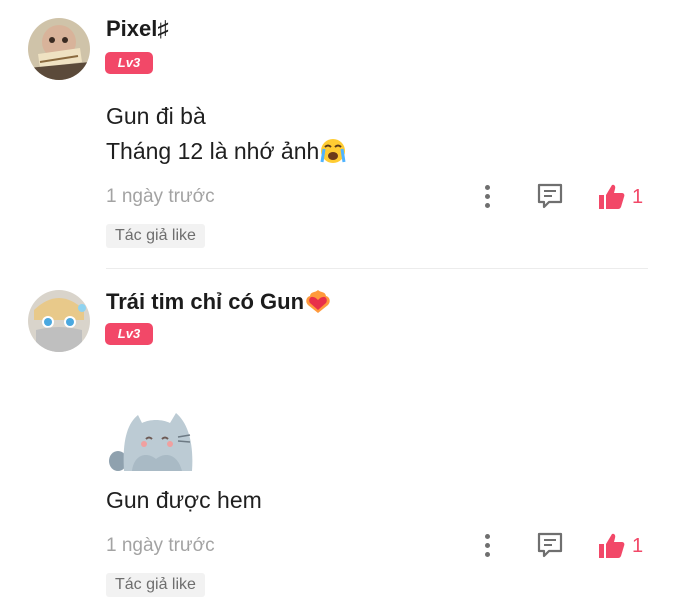 This screenshot has height=600, width=675. I want to click on heart-on-fire-icon, so click(318, 304).